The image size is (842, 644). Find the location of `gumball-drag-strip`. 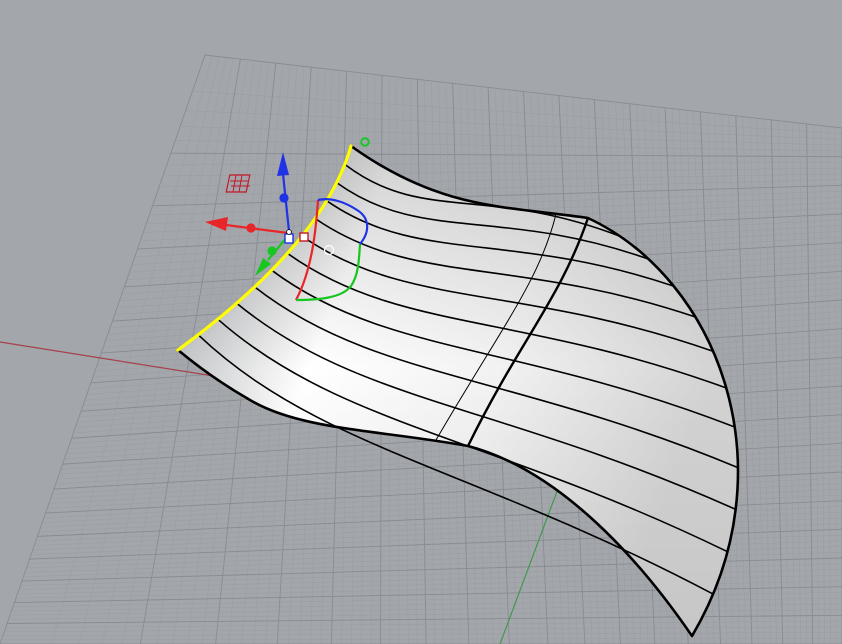

gumball-drag-strip is located at coordinates (304, 237).